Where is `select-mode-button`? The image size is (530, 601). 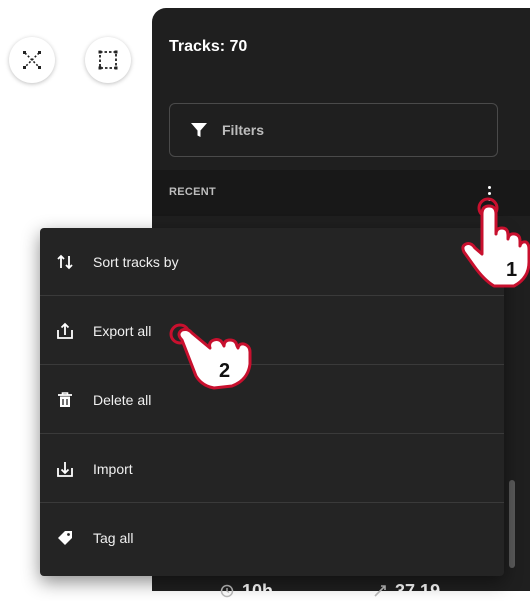 select-mode-button is located at coordinates (32, 60).